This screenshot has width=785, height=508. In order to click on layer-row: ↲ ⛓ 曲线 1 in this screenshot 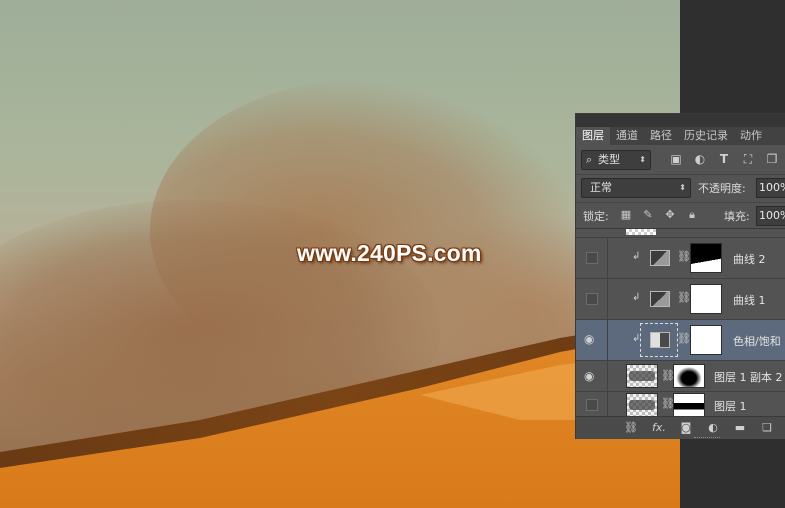, I will do `click(680, 299)`.